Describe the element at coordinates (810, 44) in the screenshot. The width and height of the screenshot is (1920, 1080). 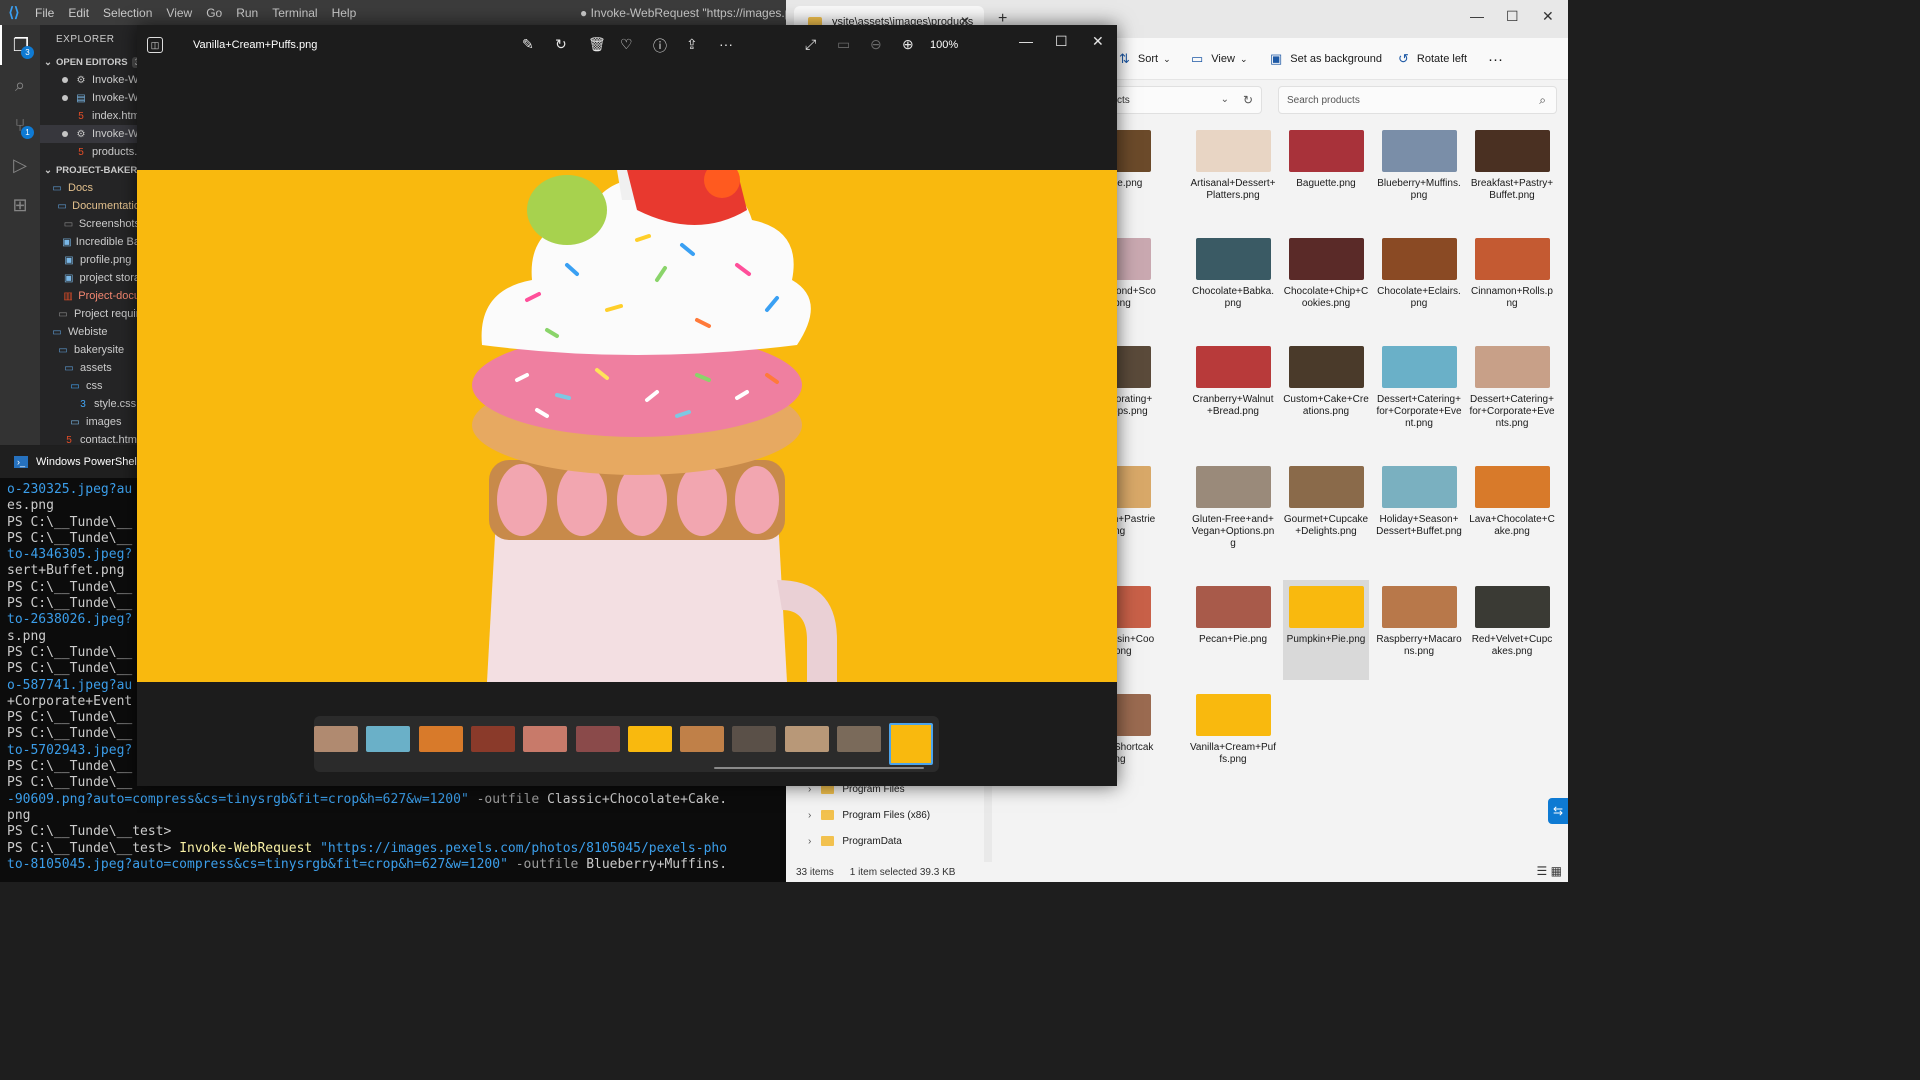
I see `fullscreen-icon: ⤢` at that location.